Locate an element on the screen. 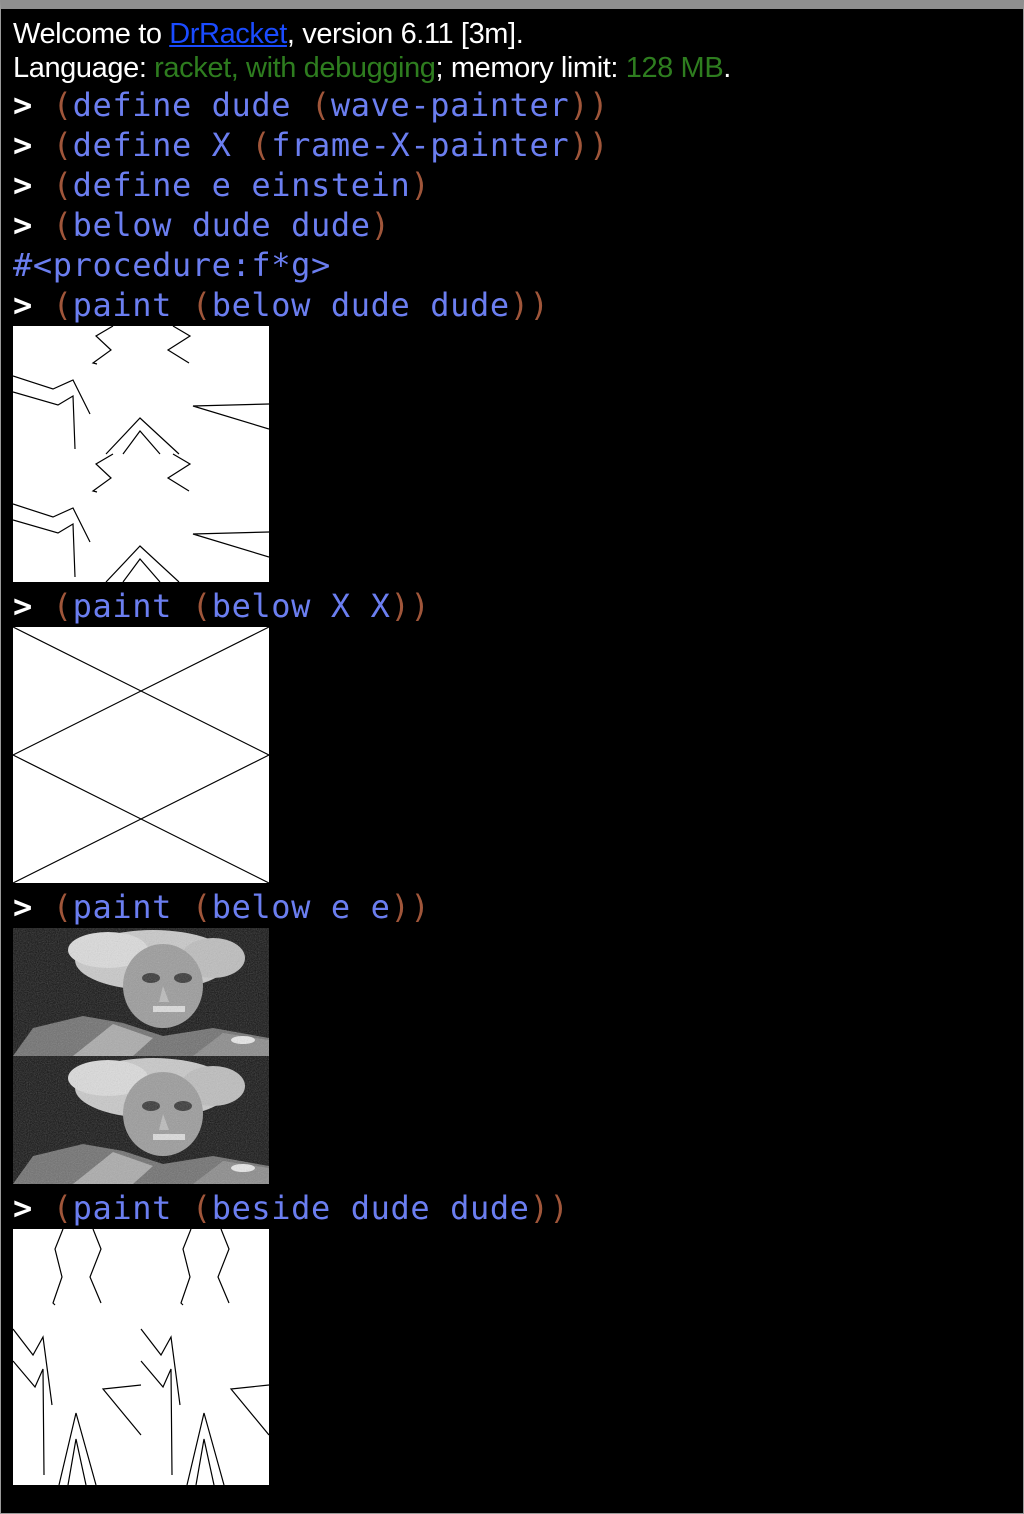 The height and width of the screenshot is (1514, 1024). wave-figures-stacked-image is located at coordinates (141, 454).